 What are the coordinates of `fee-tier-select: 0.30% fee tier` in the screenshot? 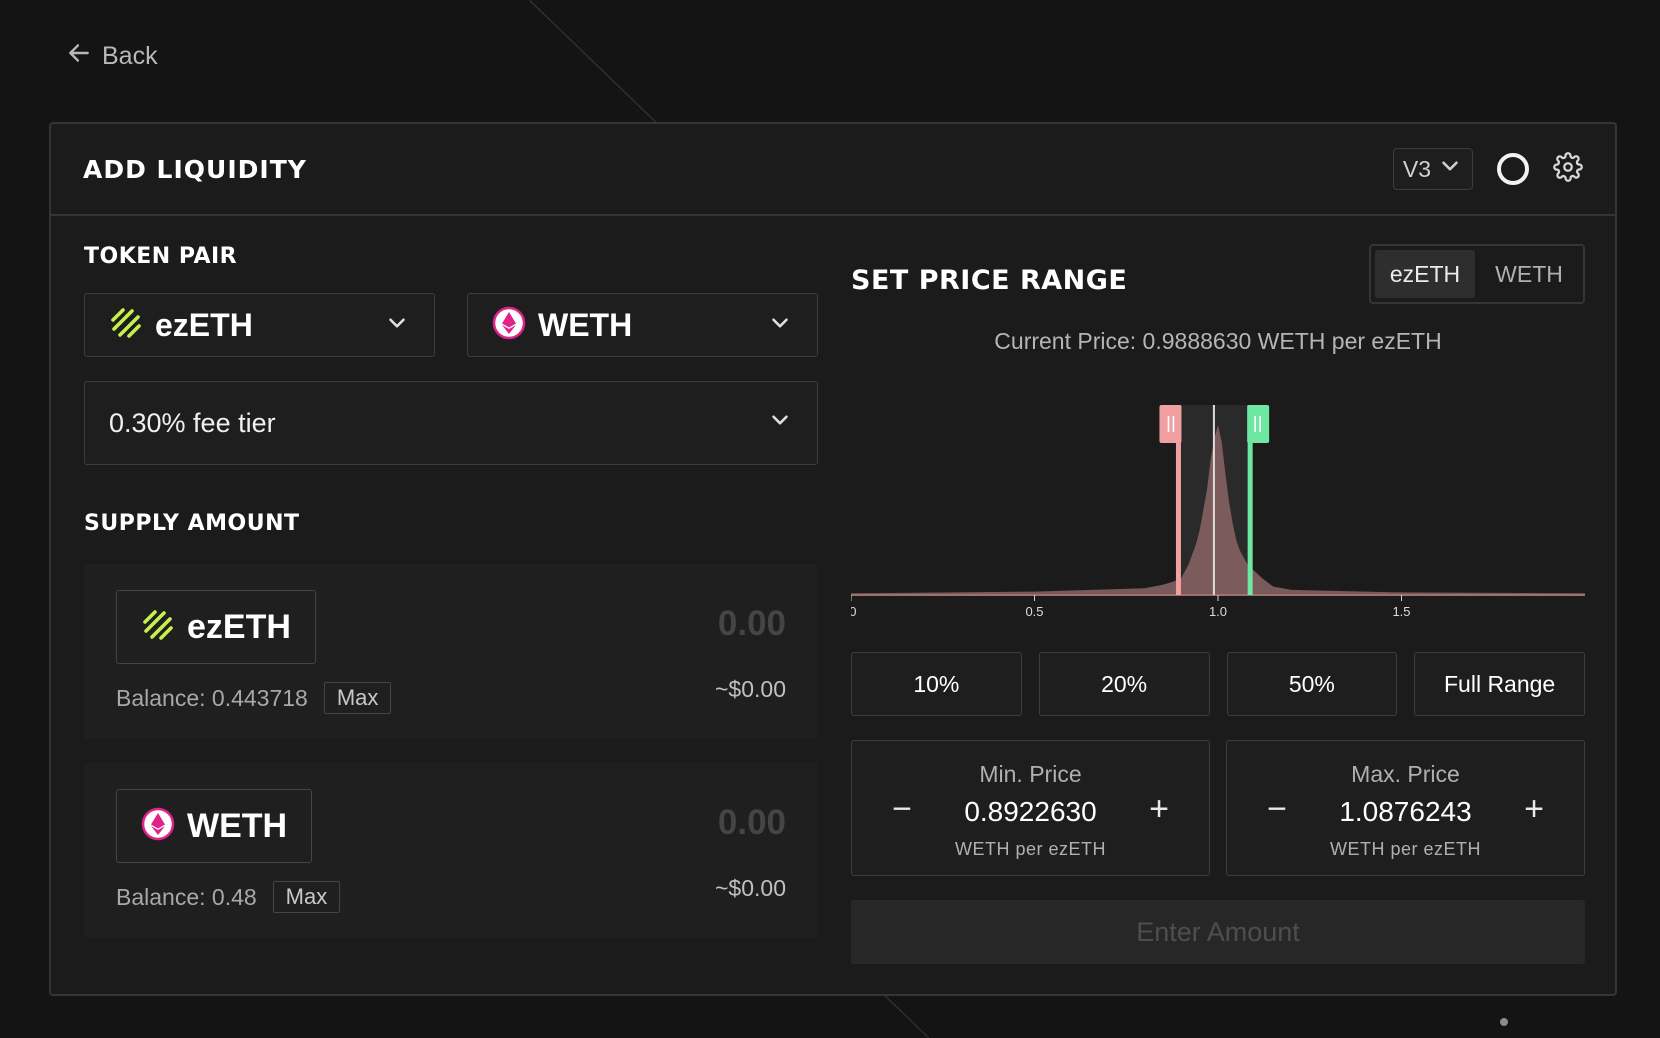 It's located at (451, 423).